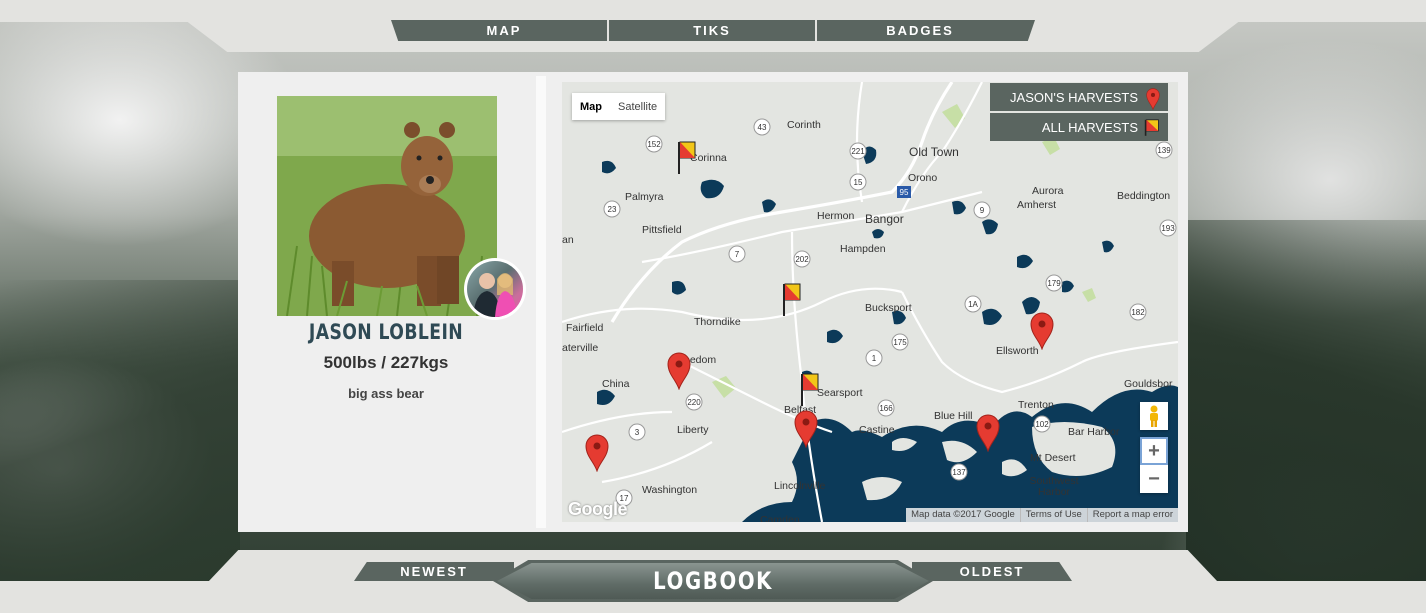  I want to click on place-label: Amherst, so click(1037, 205).